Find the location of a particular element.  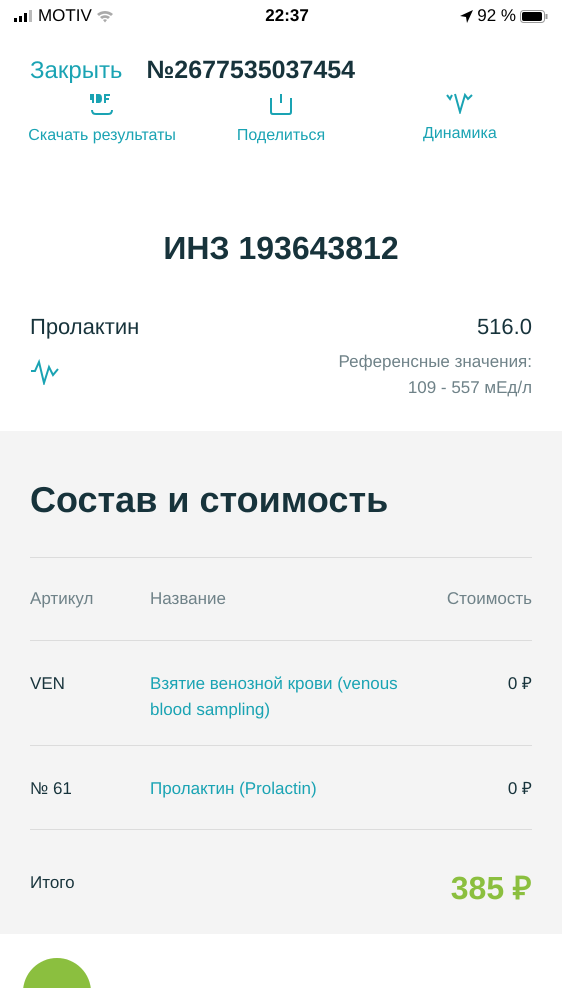

reference-label: Референсные значения: is located at coordinates (435, 362).